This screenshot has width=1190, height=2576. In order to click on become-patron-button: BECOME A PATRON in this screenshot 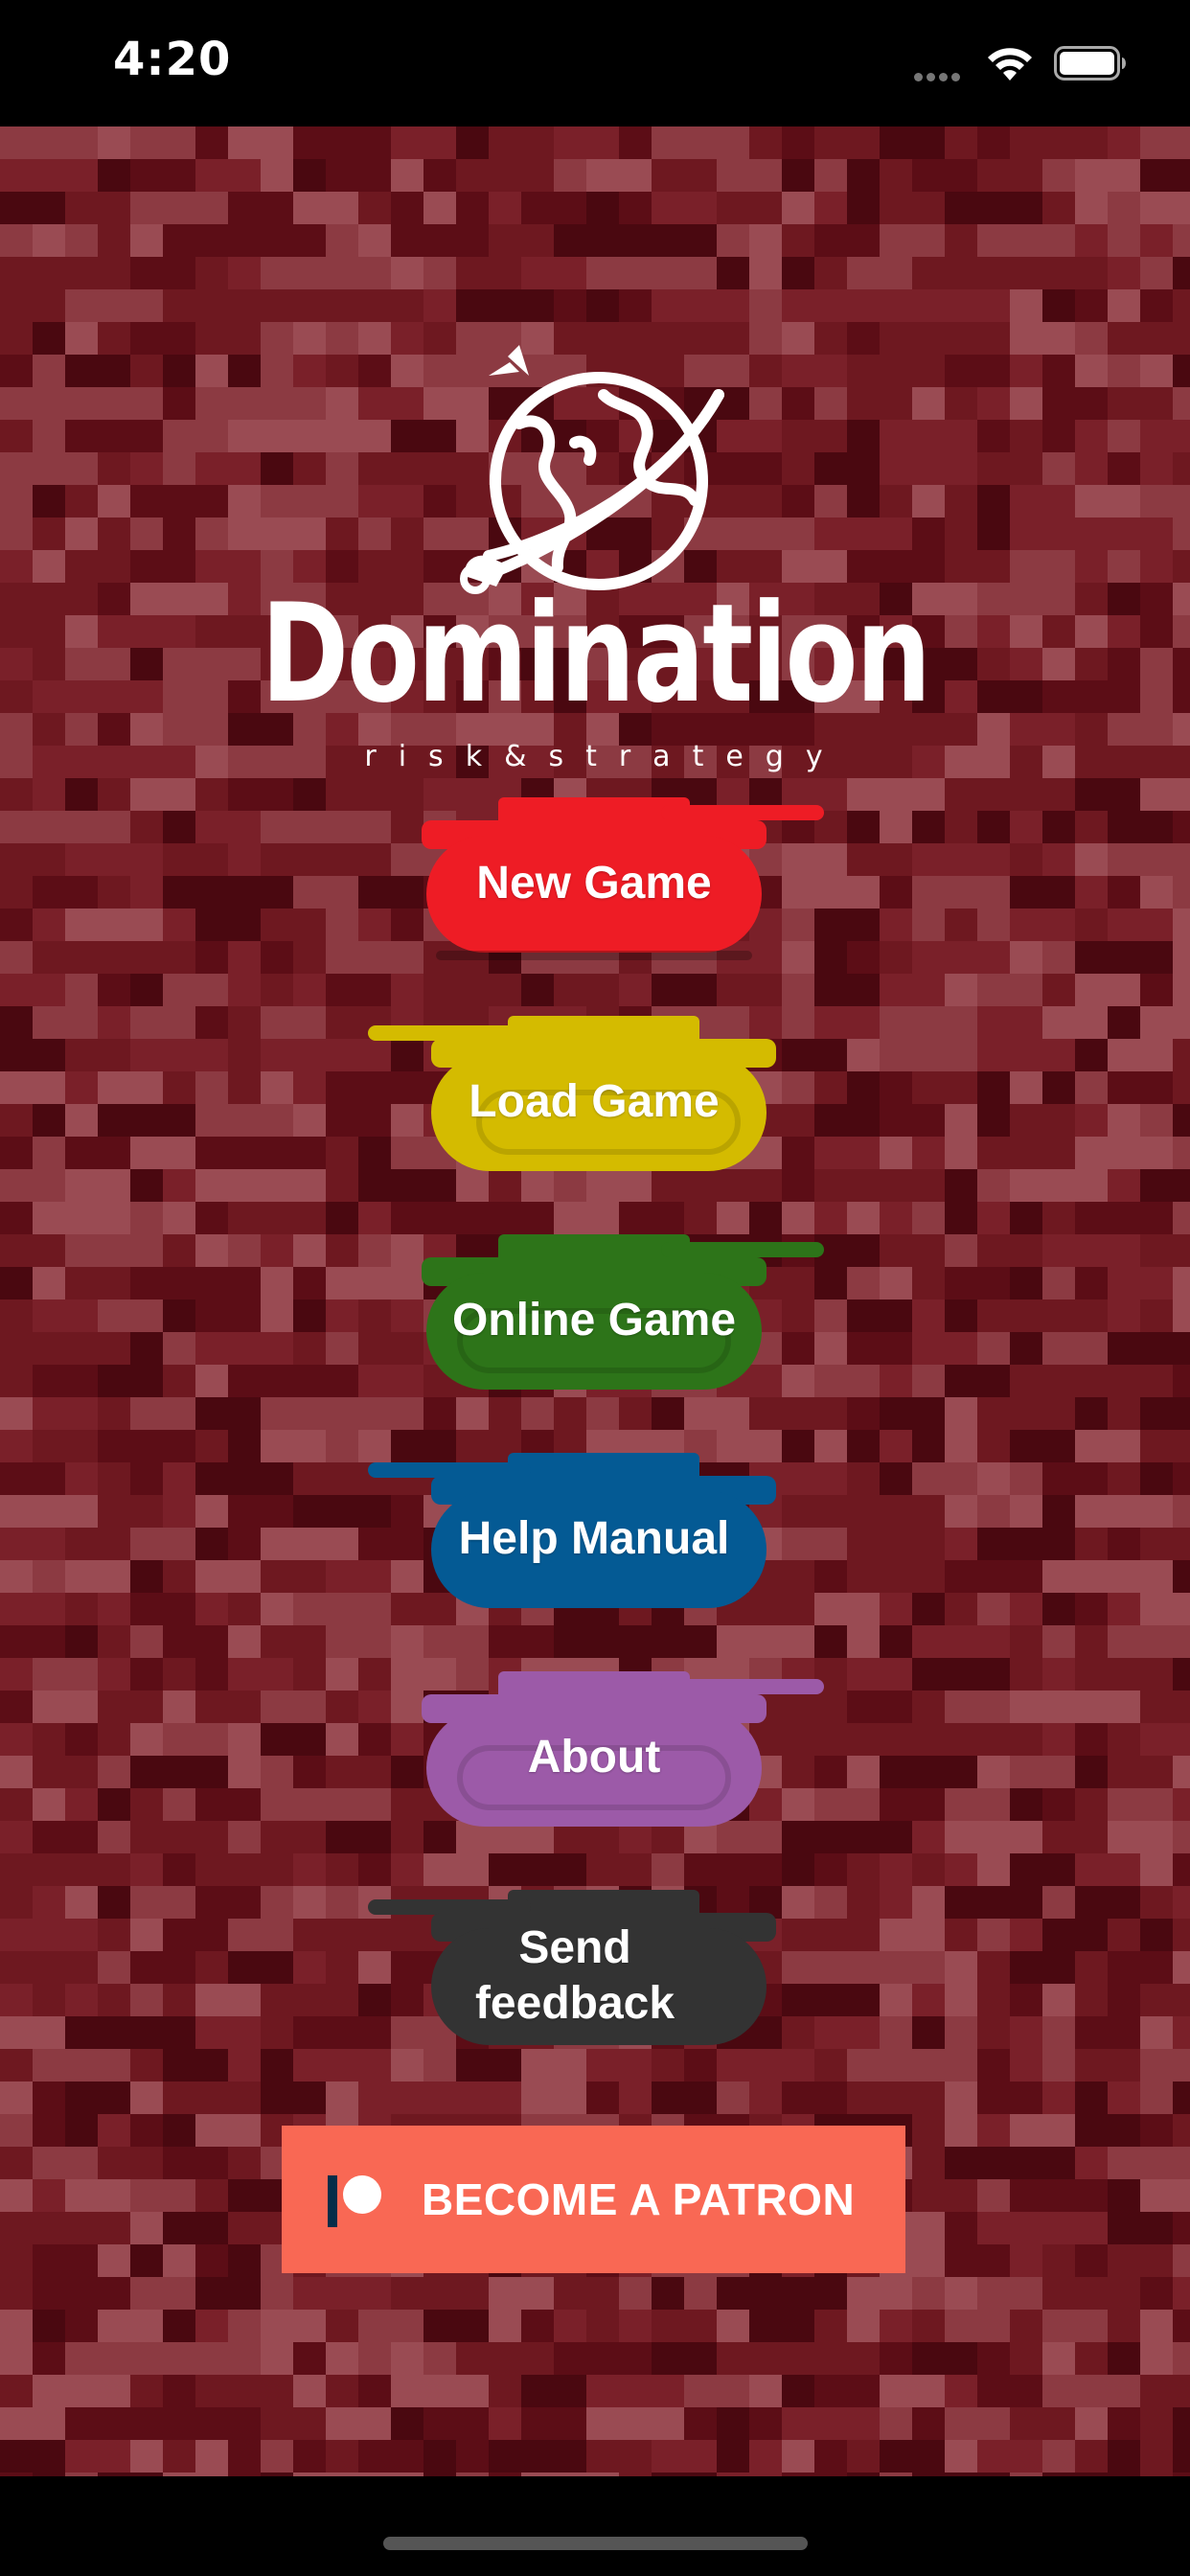, I will do `click(593, 2199)`.